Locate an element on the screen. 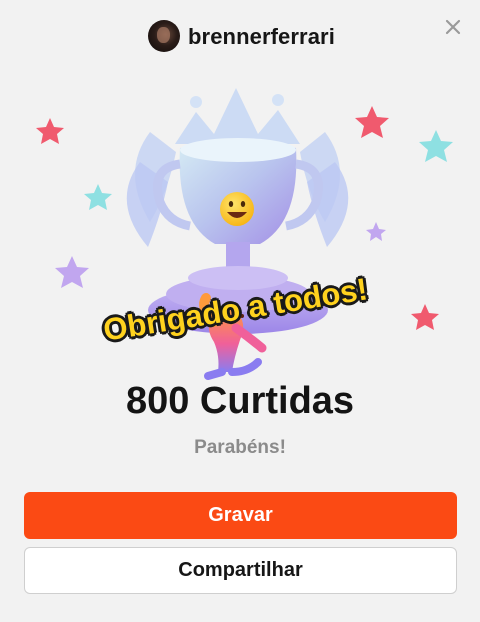 The height and width of the screenshot is (622, 480). username: brennerferrari is located at coordinates (261, 37).